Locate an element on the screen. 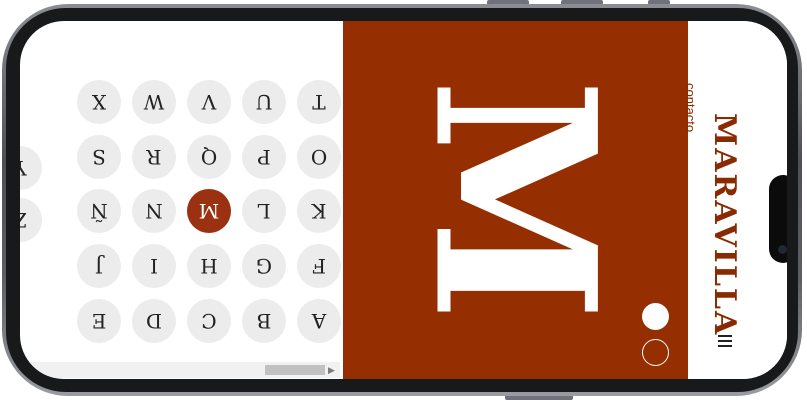 The height and width of the screenshot is (400, 807). letter-button-v: V is located at coordinates (209, 102).